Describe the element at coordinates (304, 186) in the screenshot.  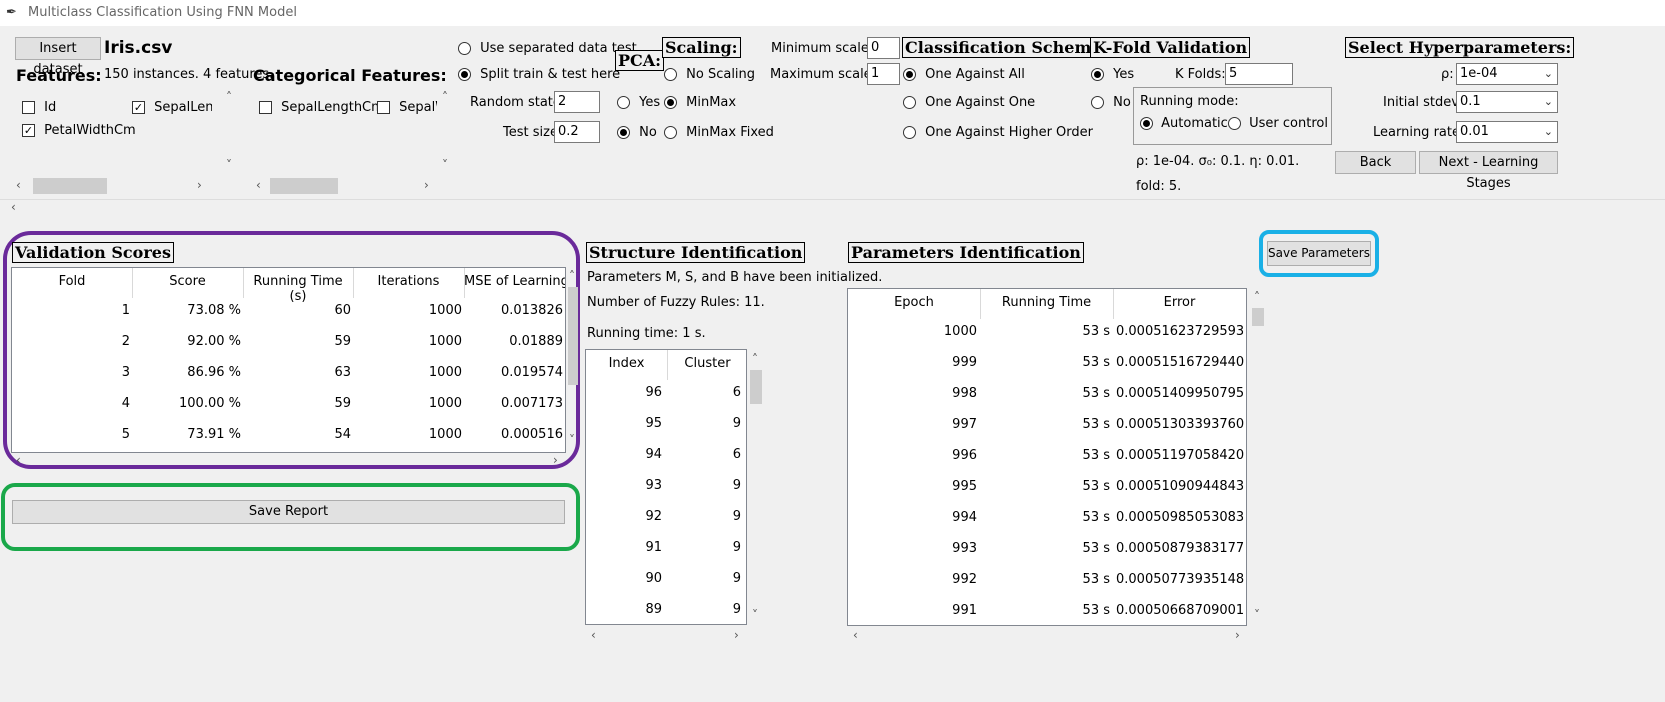
I see `categorical-hscroll-thumb` at that location.